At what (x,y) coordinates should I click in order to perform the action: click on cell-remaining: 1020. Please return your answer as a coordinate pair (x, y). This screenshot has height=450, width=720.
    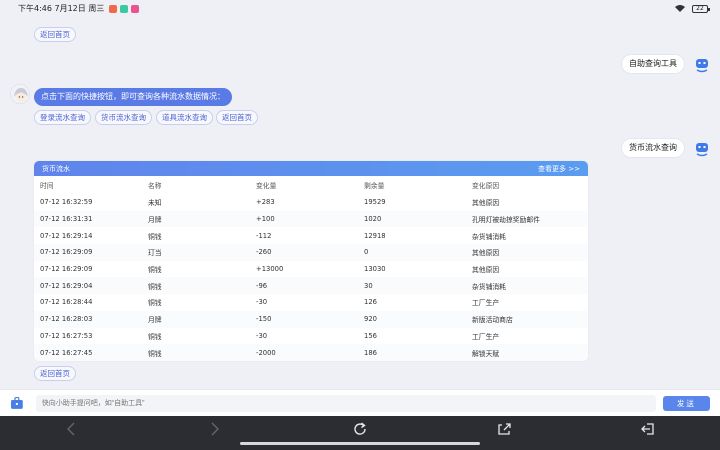
    Looking at the image, I should click on (412, 219).